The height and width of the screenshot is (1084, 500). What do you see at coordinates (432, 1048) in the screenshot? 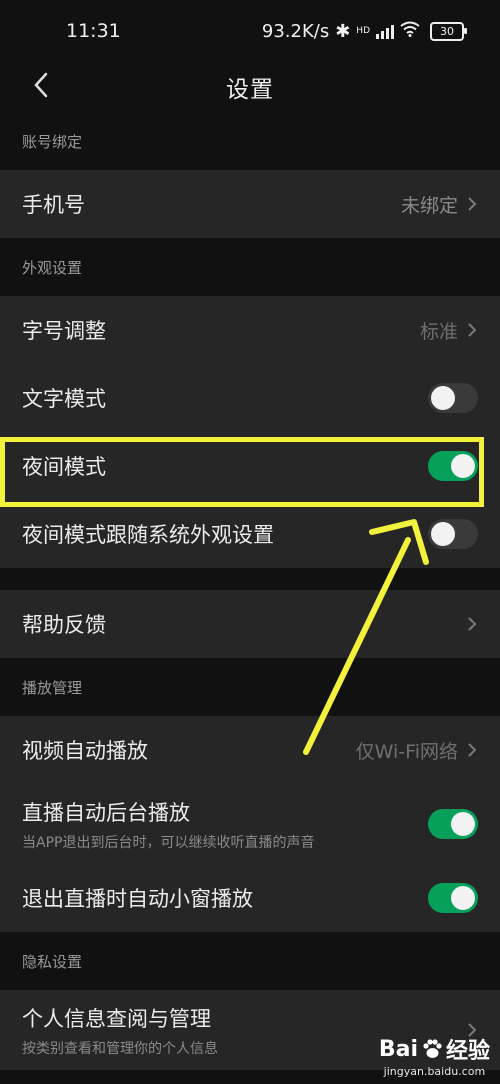
I see `paw-icon` at bounding box center [432, 1048].